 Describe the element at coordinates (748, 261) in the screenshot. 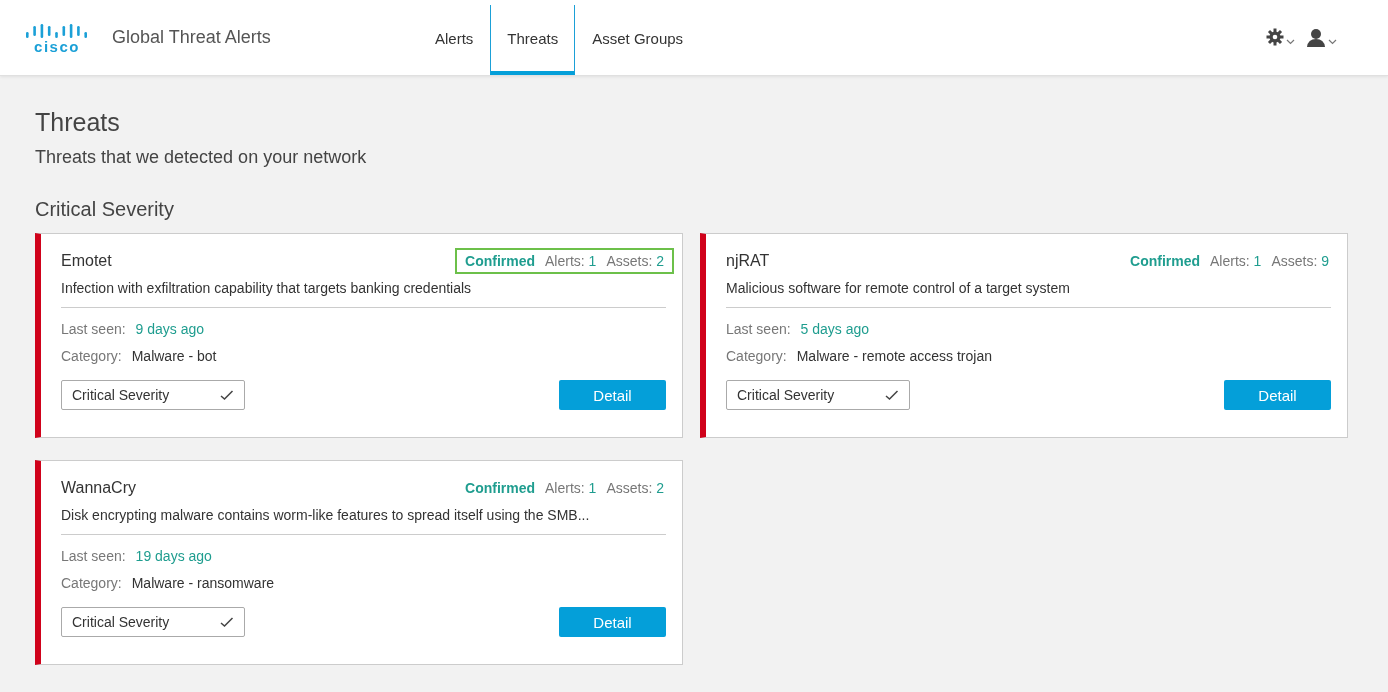

I see `threat-name: njRAT` at that location.